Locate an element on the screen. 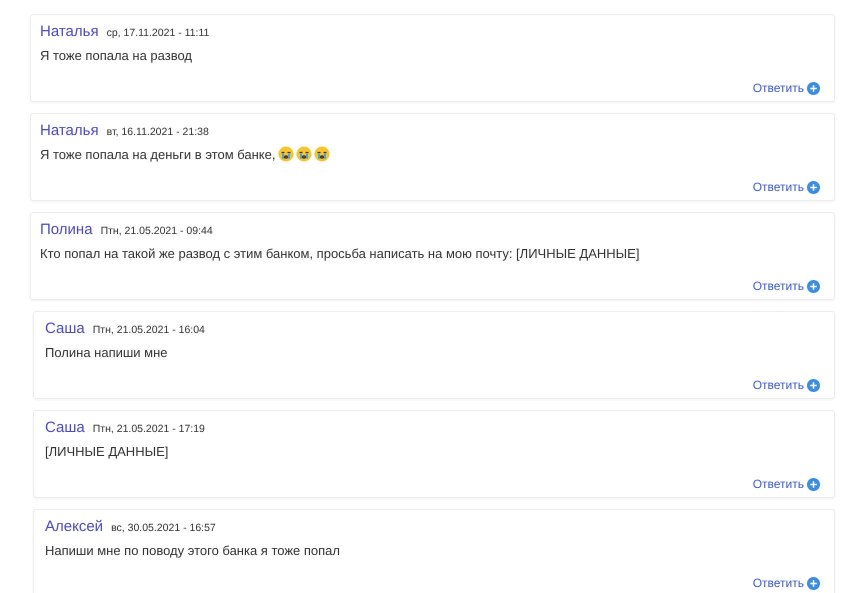 The width and height of the screenshot is (847, 593). comment-date: Птн, 21.05.2021 - 16:04 is located at coordinates (148, 330).